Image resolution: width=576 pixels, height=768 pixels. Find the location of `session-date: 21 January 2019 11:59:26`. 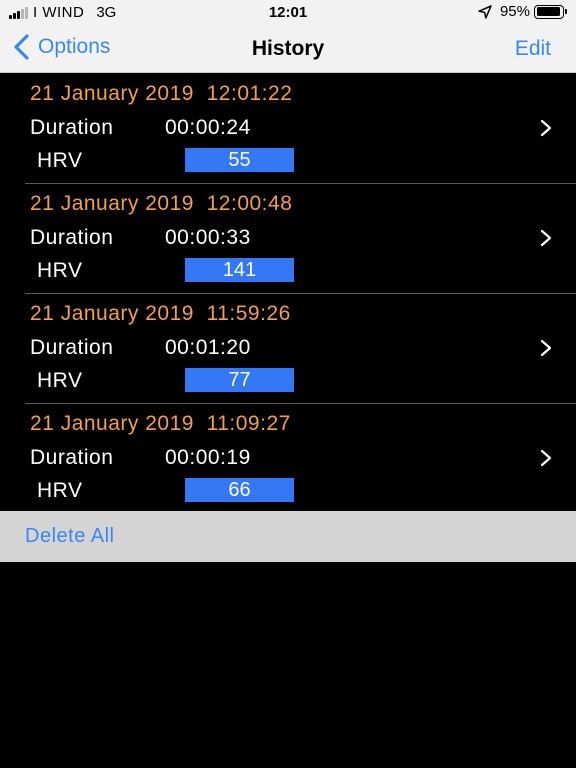

session-date: 21 January 2019 11:59:26 is located at coordinates (160, 313).